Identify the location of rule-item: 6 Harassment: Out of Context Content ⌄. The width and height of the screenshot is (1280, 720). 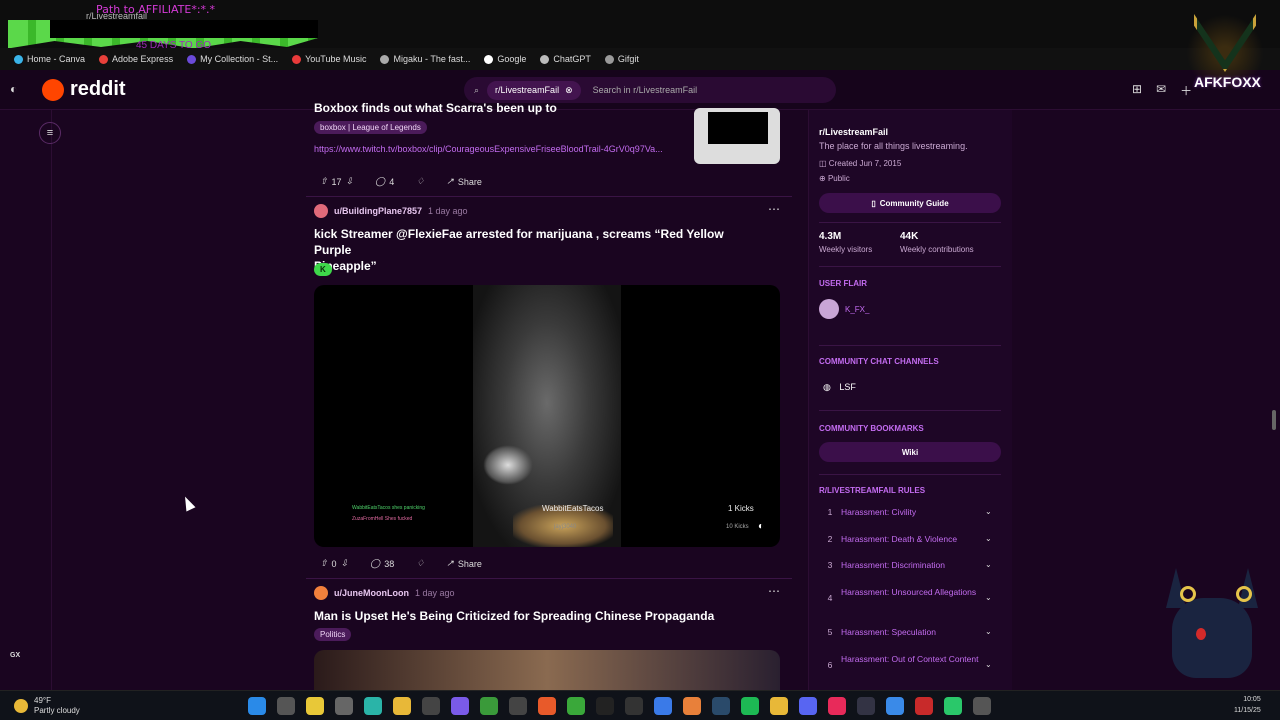
(909, 662).